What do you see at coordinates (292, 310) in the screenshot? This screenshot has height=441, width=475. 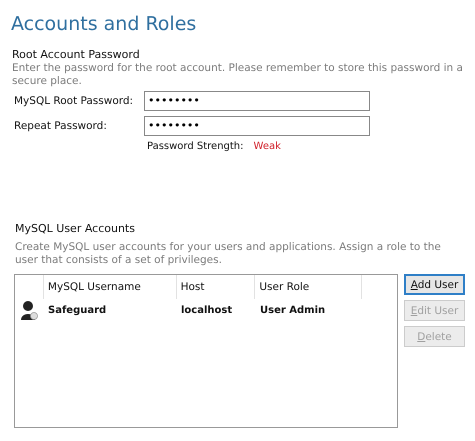 I see `table-cell-text: User Admin` at bounding box center [292, 310].